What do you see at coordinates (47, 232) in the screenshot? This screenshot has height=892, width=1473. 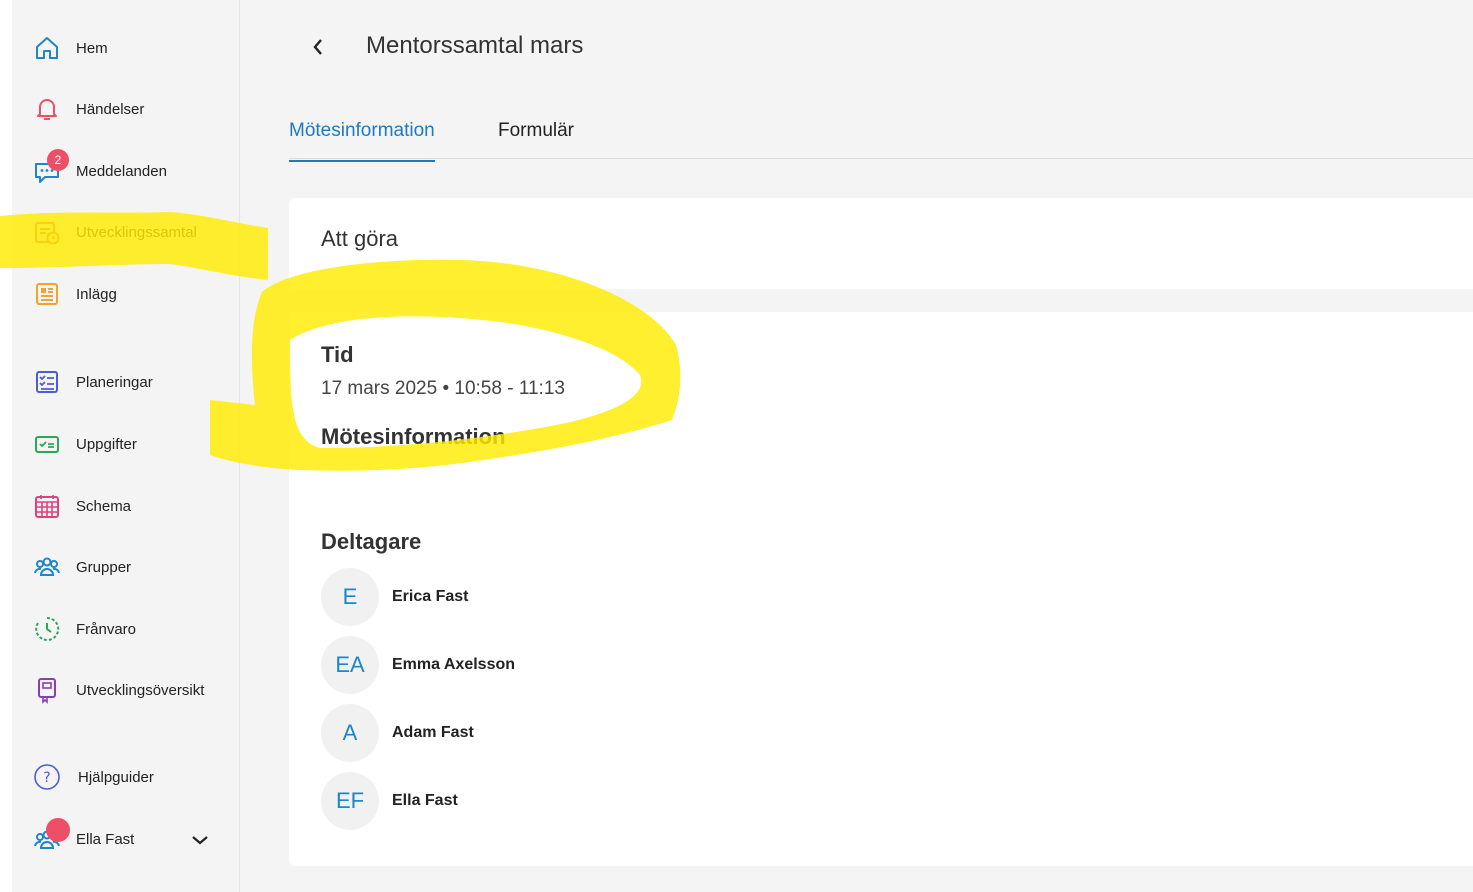 I see `calendar-clock-icon` at bounding box center [47, 232].